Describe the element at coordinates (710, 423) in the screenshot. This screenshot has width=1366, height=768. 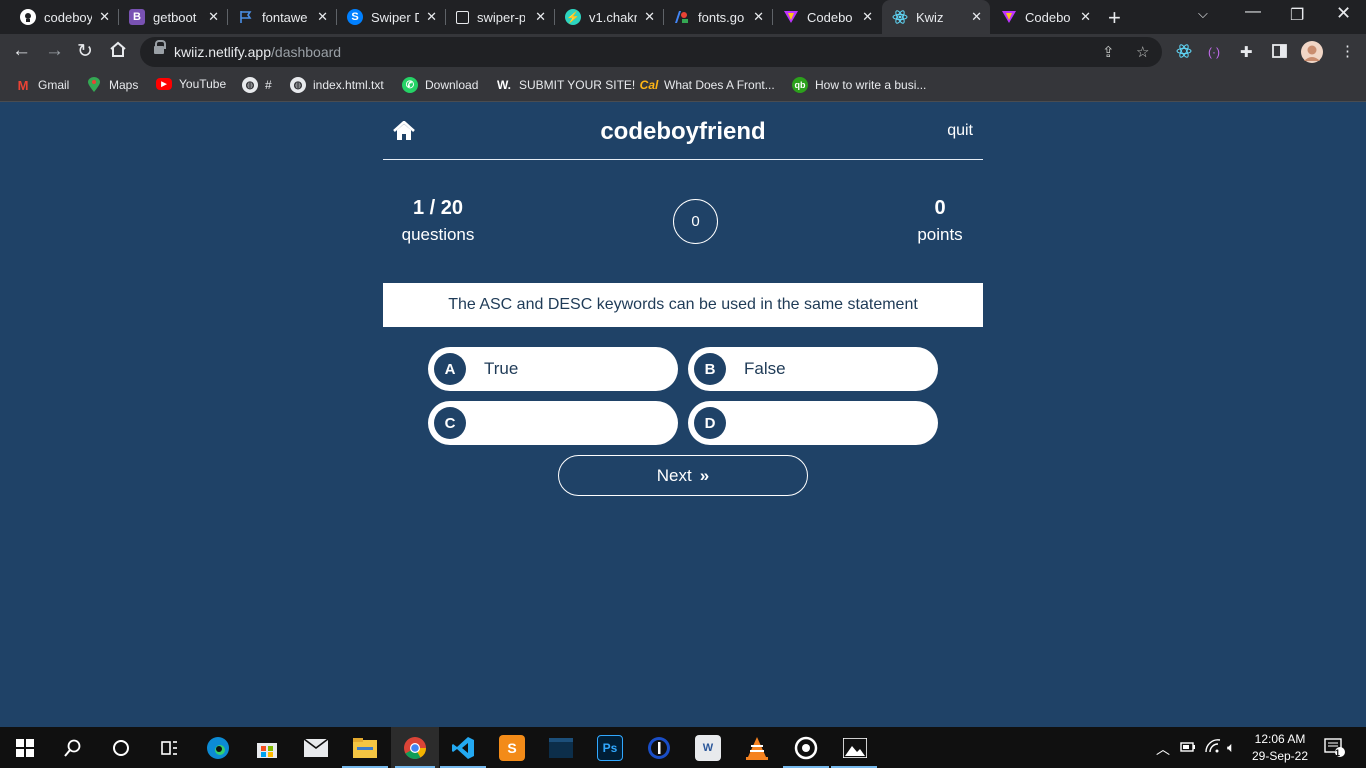
I see `option-letter: D` at that location.